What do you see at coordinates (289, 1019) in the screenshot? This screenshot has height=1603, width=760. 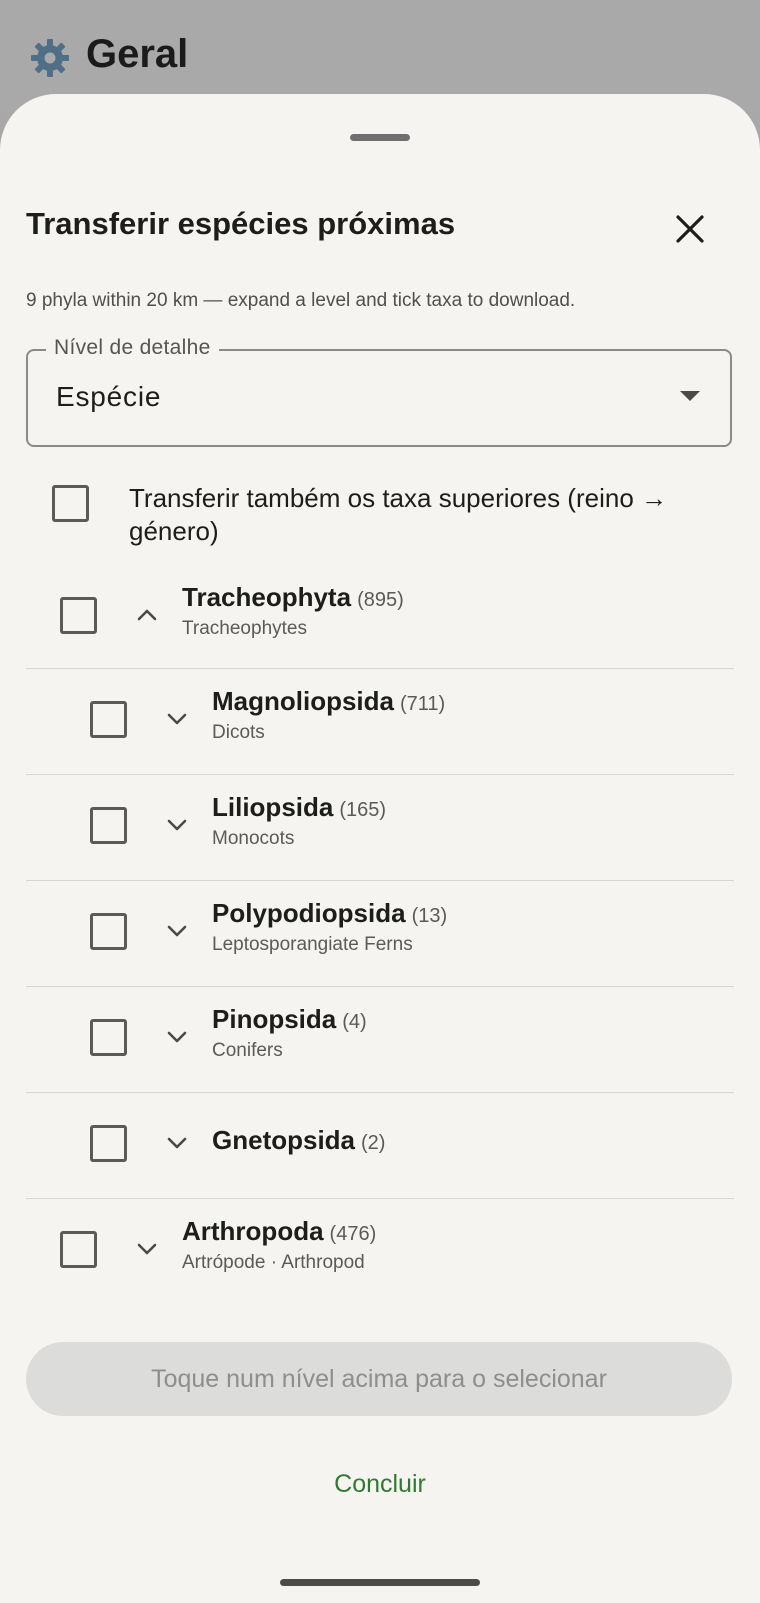 I see `taxon-name: Pinopsida (4)` at bounding box center [289, 1019].